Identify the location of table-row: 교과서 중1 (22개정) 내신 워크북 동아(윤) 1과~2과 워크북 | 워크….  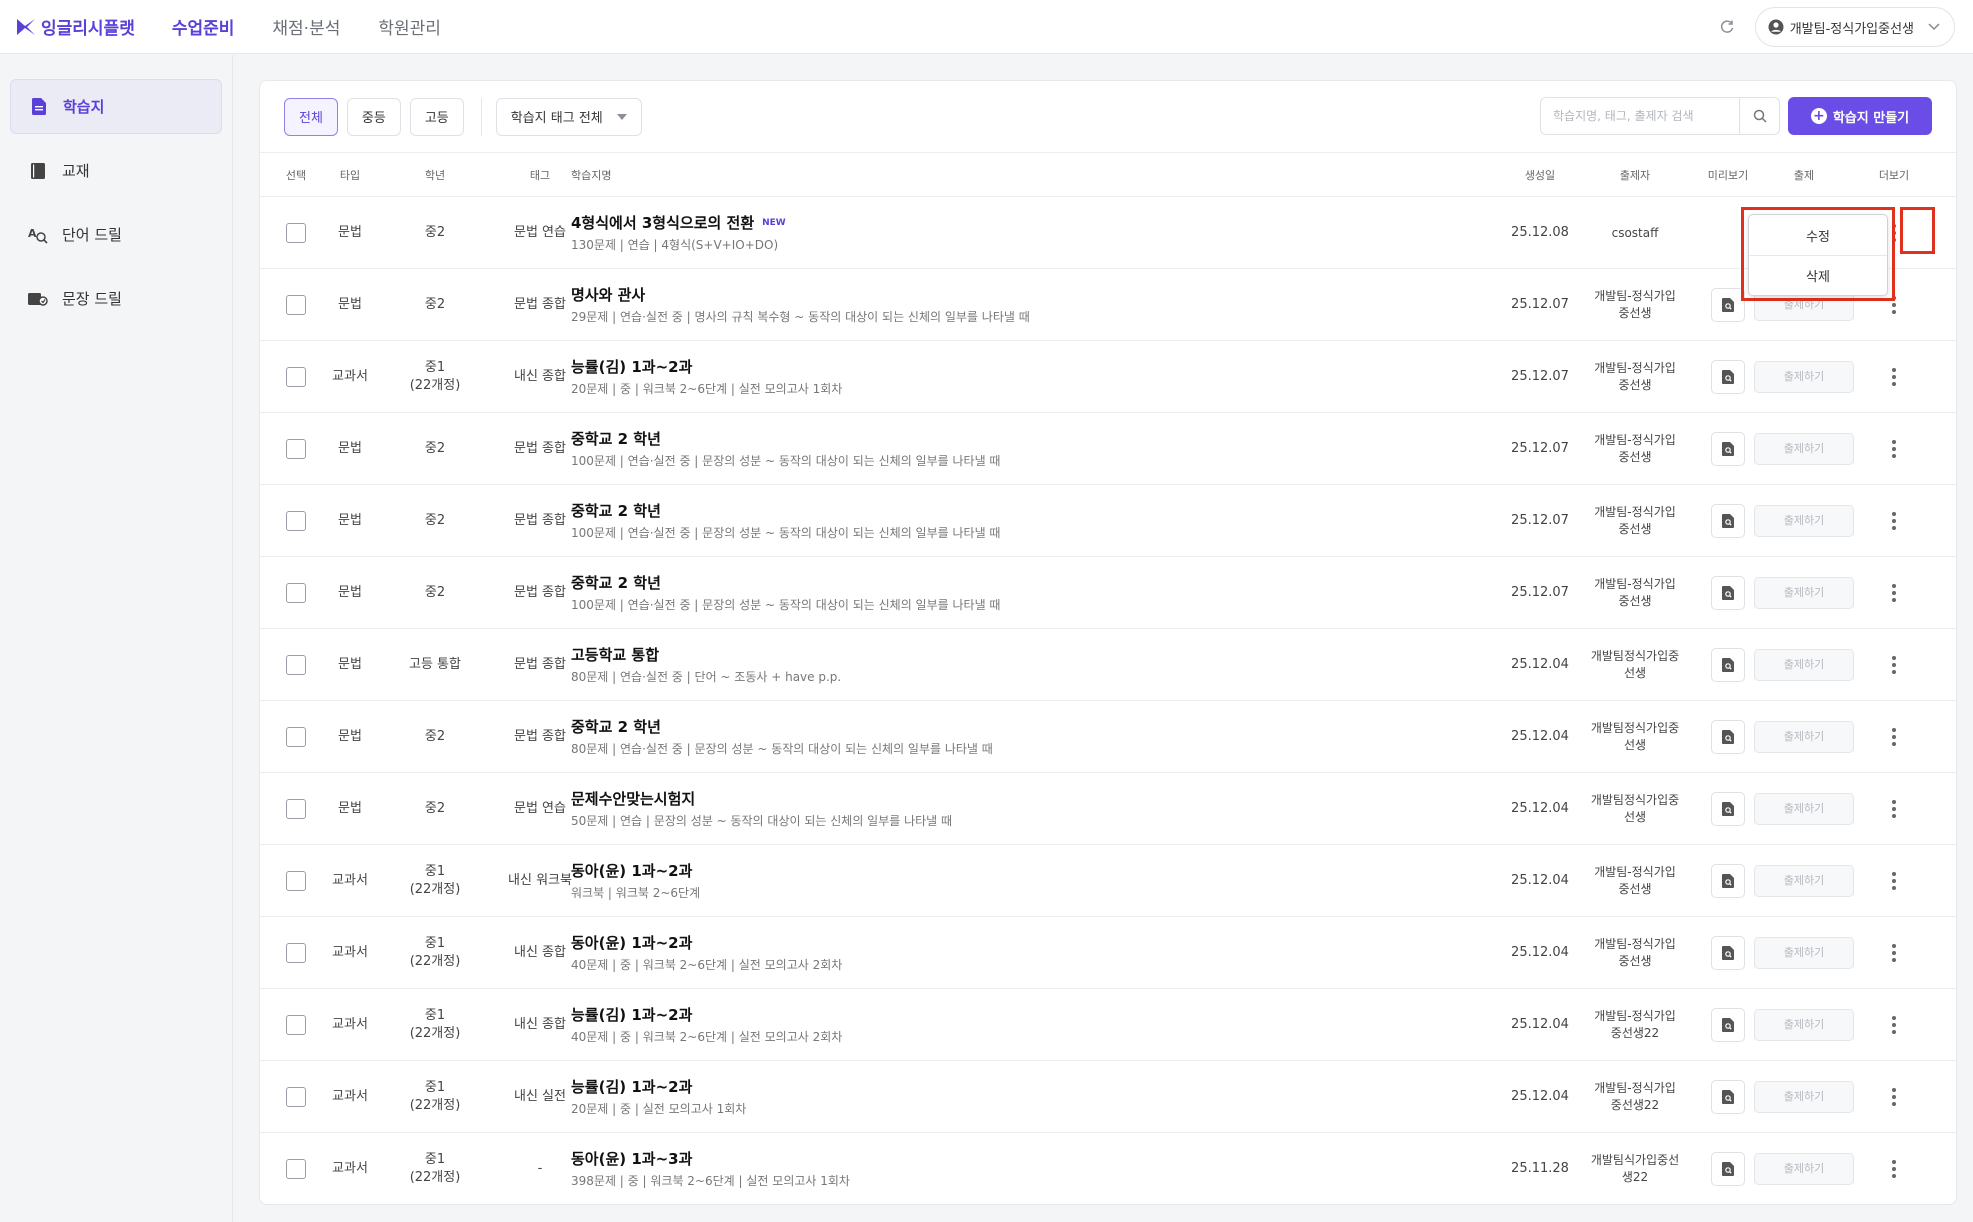
(1108, 881).